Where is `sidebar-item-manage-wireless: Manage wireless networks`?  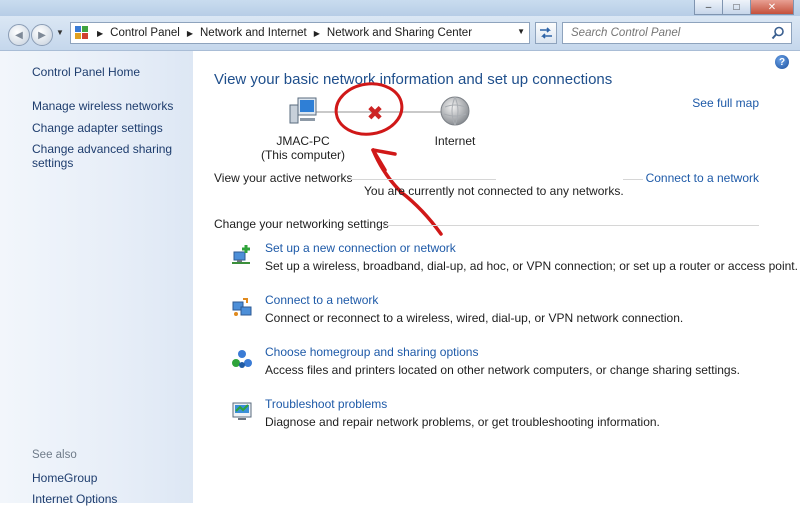 sidebar-item-manage-wireless: Manage wireless networks is located at coordinates (107, 106).